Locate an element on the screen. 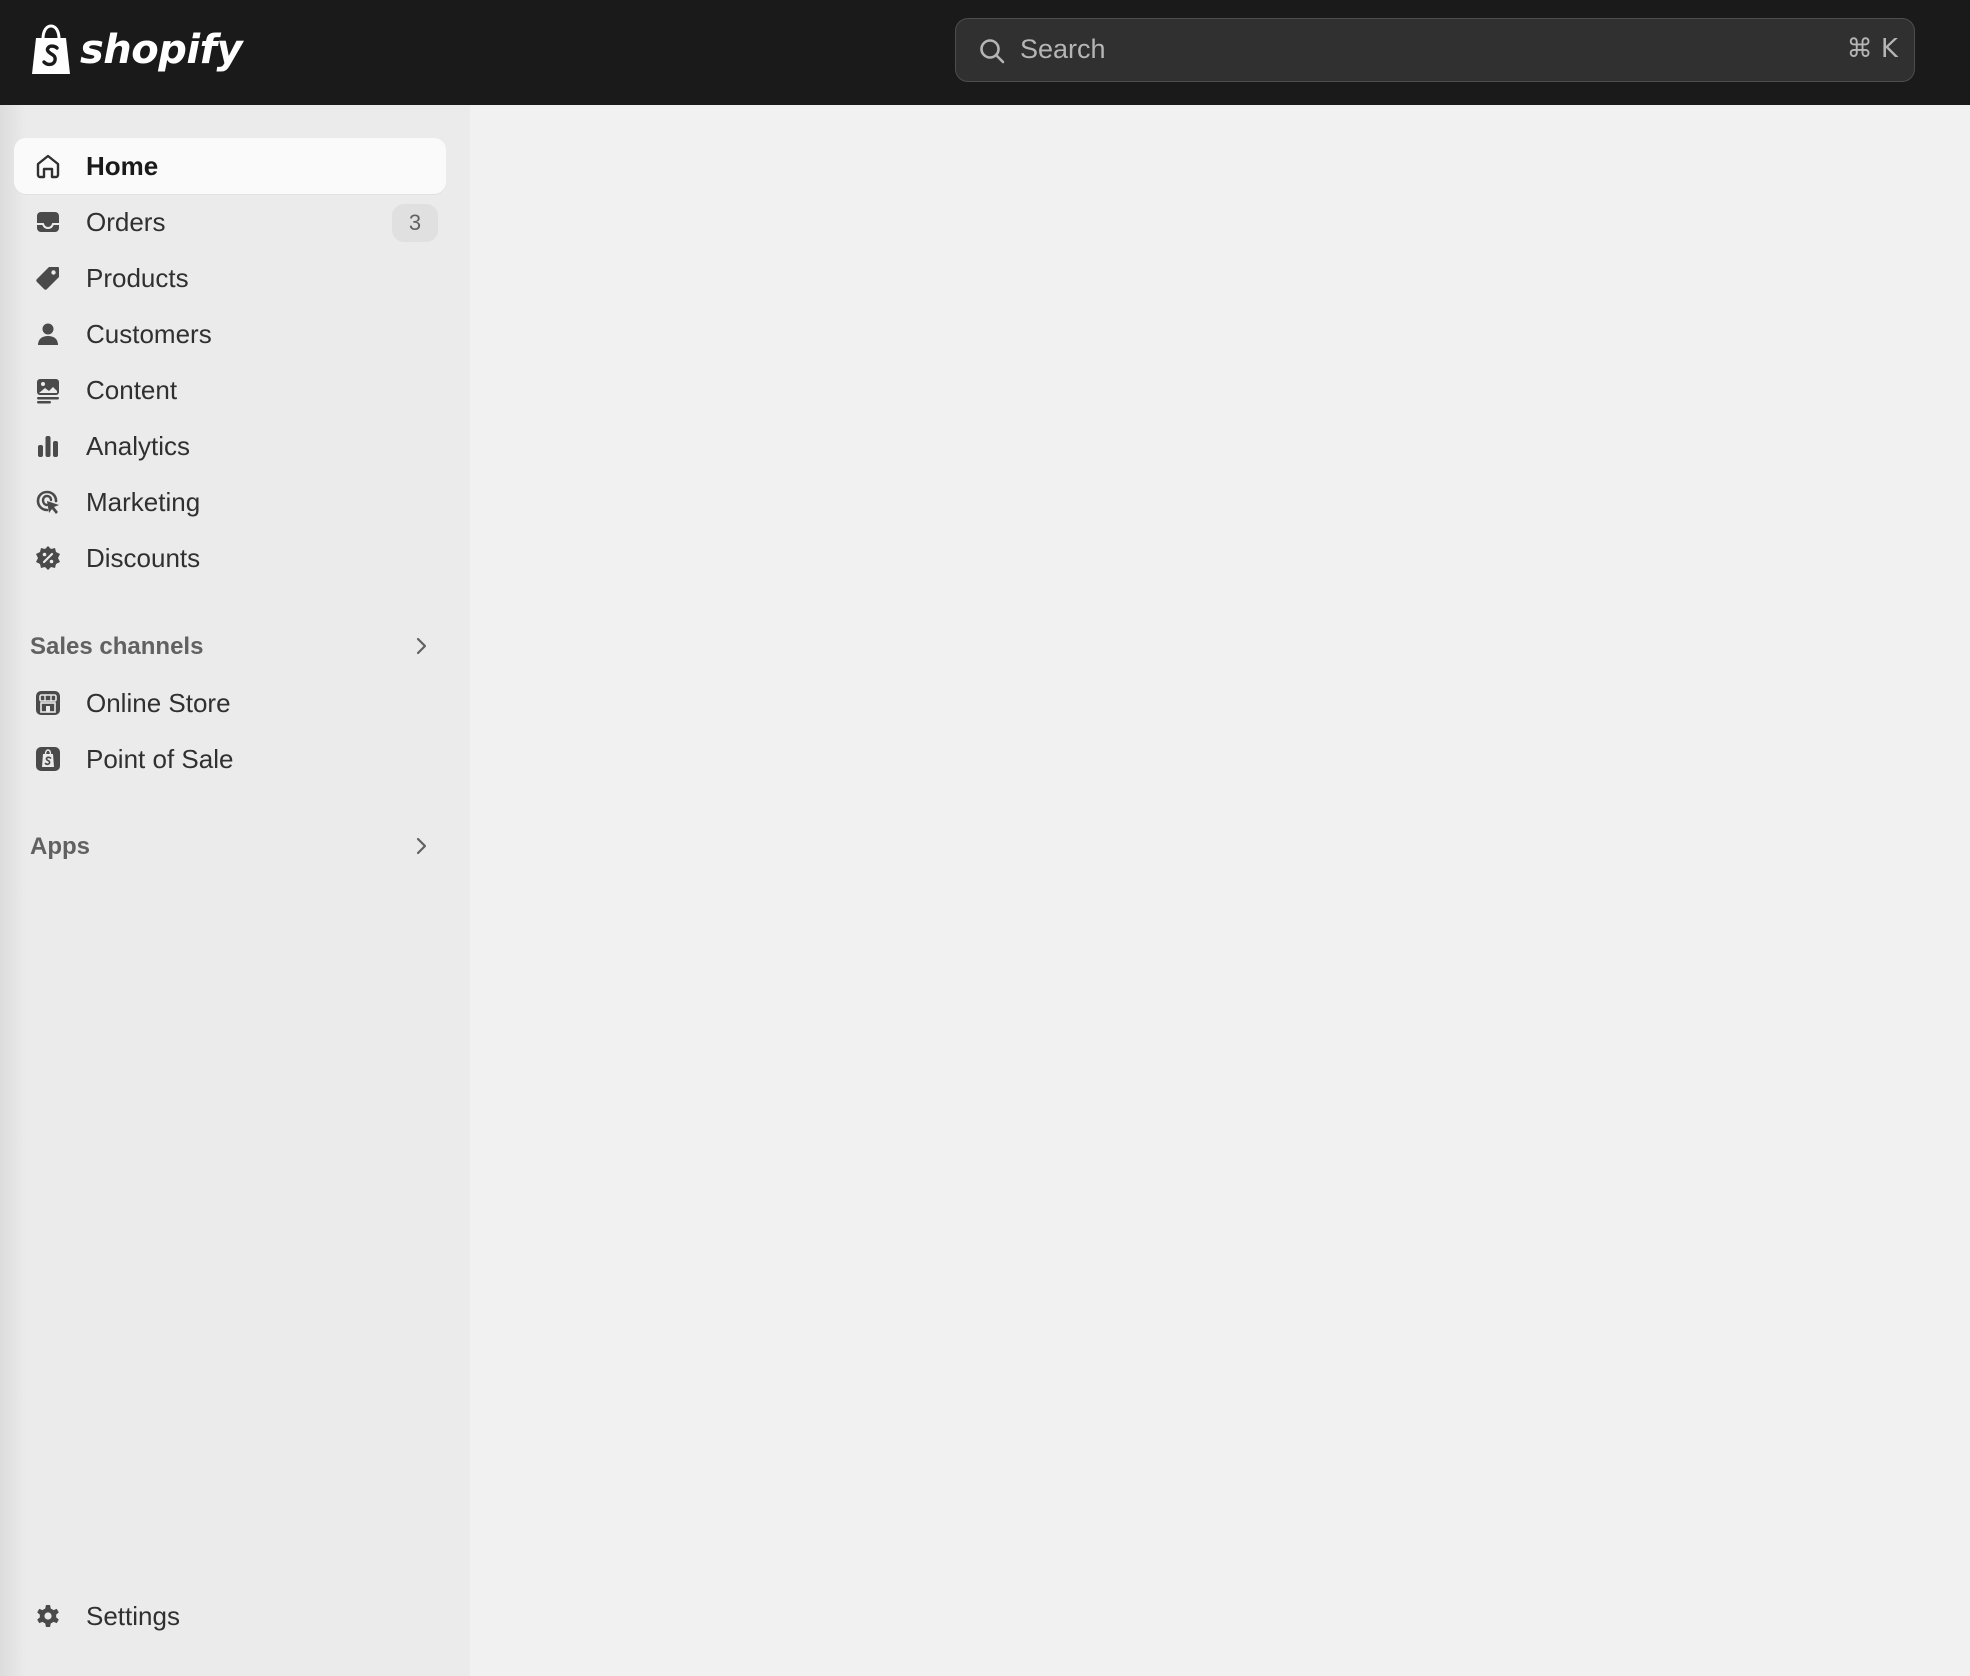 This screenshot has width=1970, height=1676. sidebar-item-online-store: Online Store is located at coordinates (230, 703).